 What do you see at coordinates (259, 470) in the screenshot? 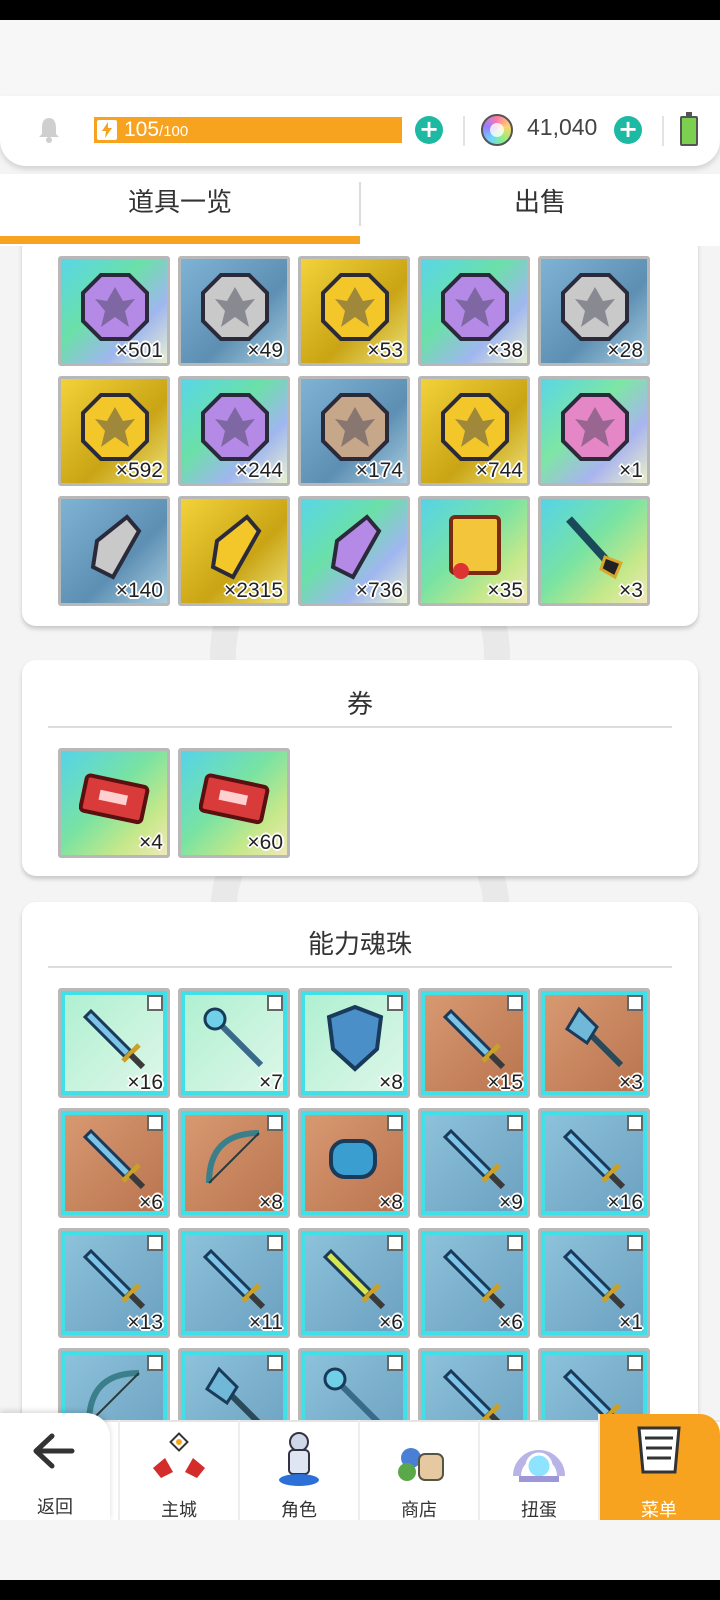
I see `item-count: ×244` at bounding box center [259, 470].